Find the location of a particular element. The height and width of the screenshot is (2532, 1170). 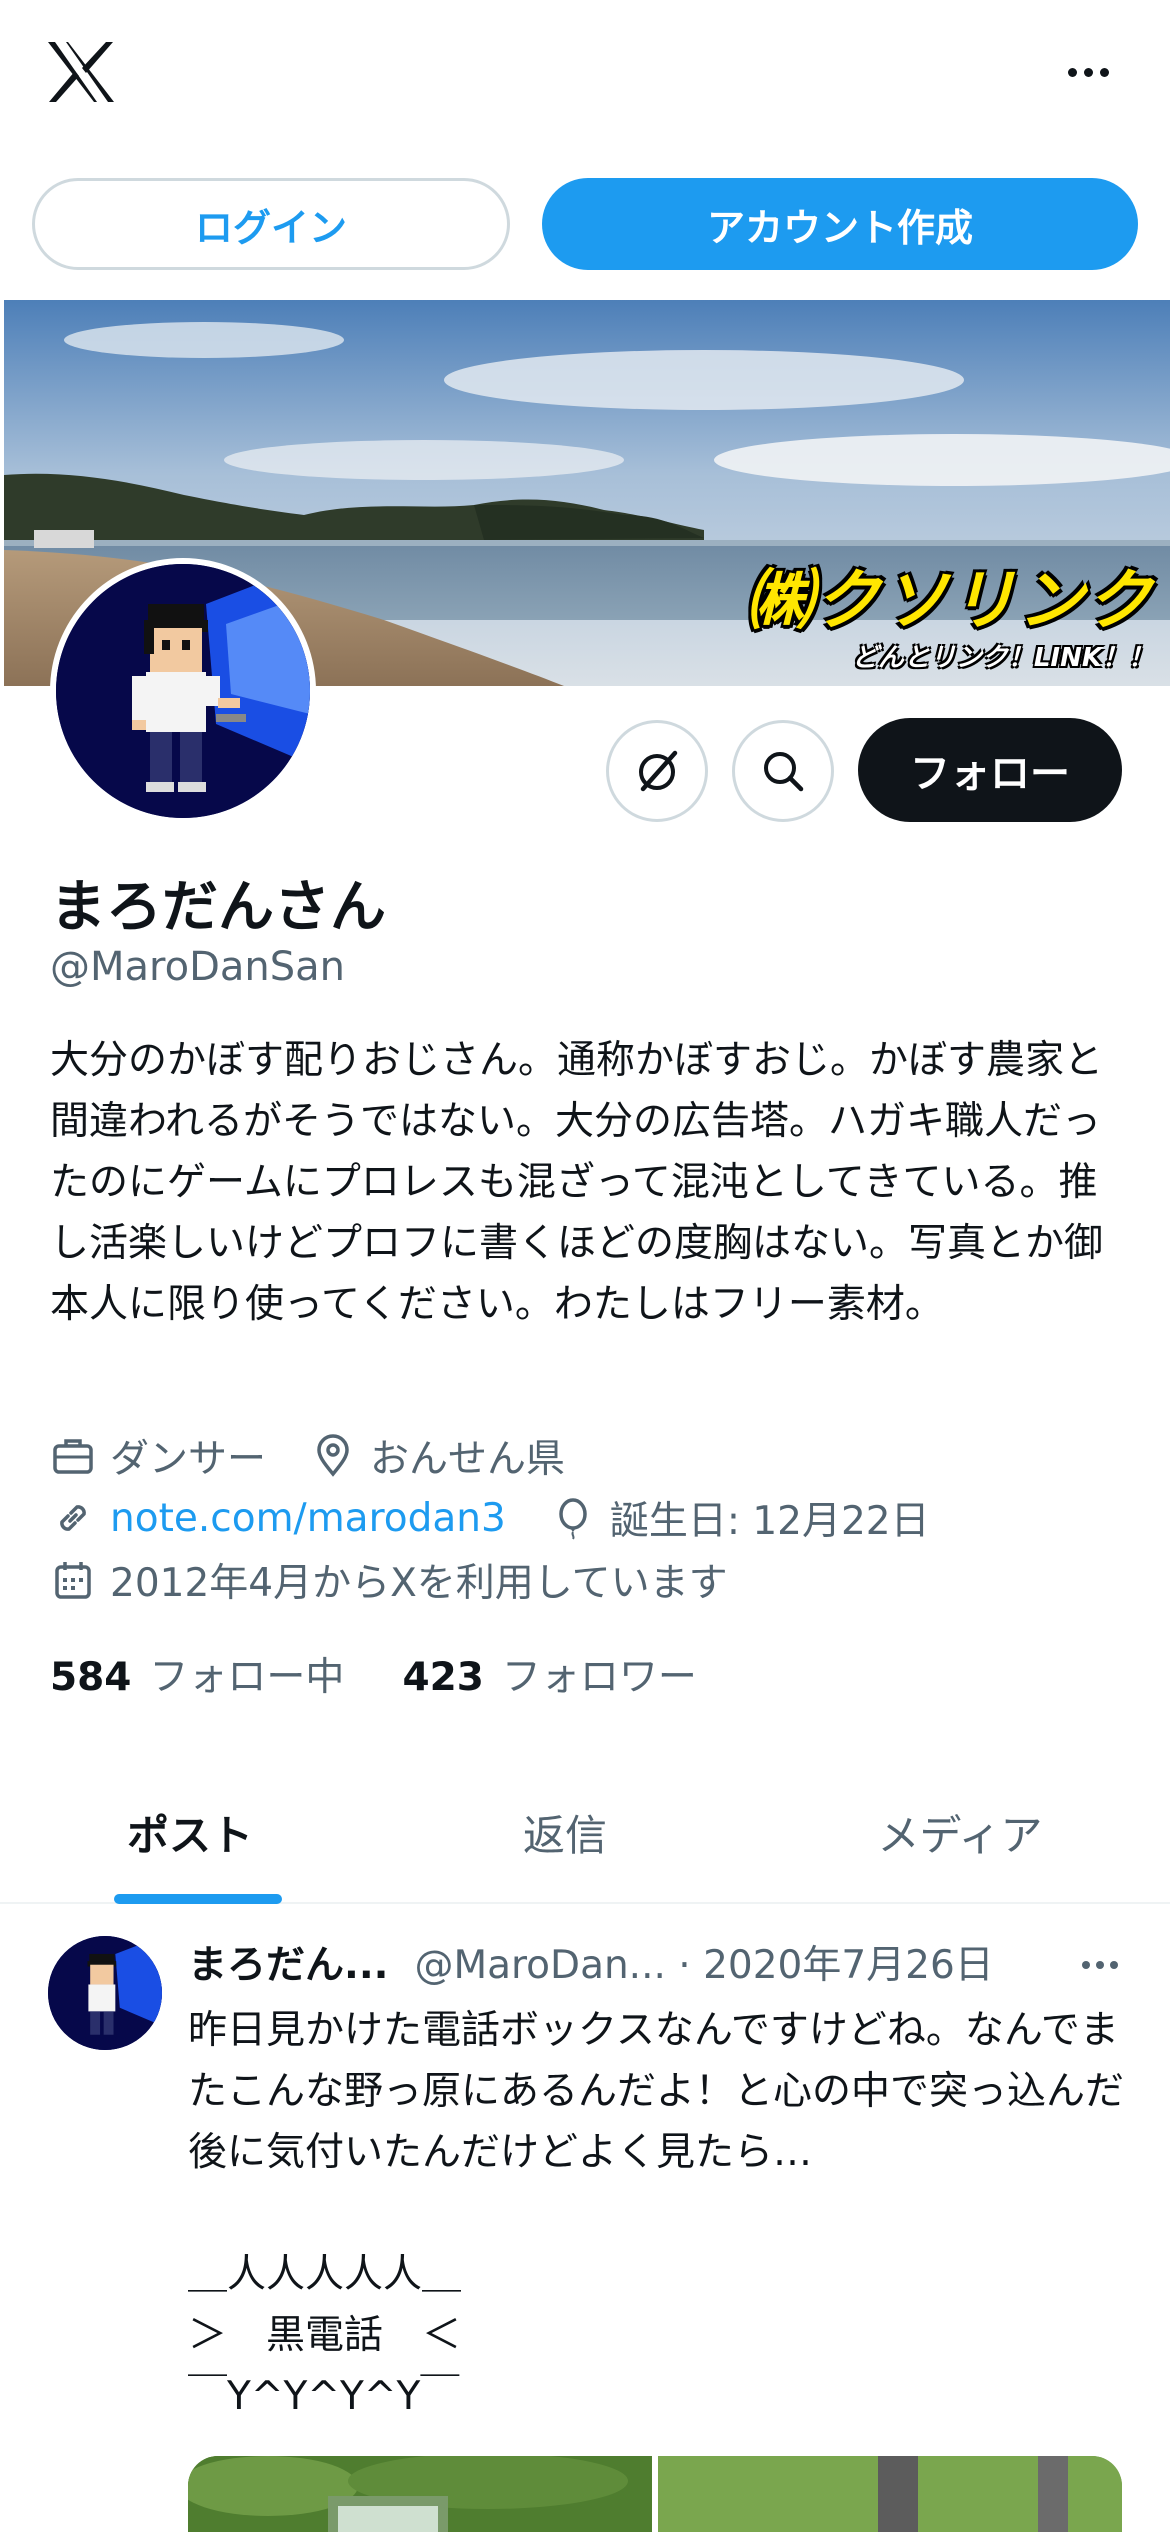

profile-avatar is located at coordinates (183, 691).